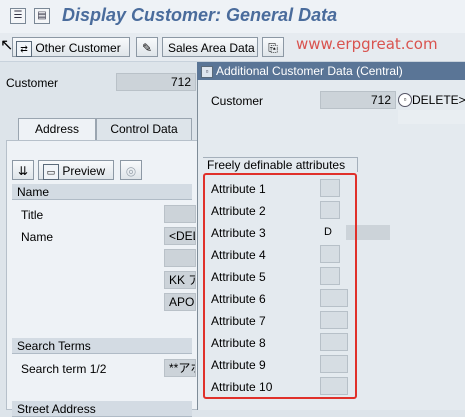 The image size is (465, 417). What do you see at coordinates (156, 82) in the screenshot?
I see `customer-number-field: 712` at bounding box center [156, 82].